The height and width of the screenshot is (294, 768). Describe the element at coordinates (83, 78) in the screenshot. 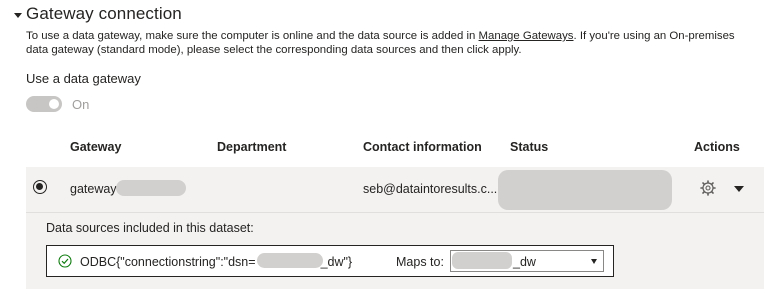

I see `use-gateway-label: Use a data gateway` at that location.